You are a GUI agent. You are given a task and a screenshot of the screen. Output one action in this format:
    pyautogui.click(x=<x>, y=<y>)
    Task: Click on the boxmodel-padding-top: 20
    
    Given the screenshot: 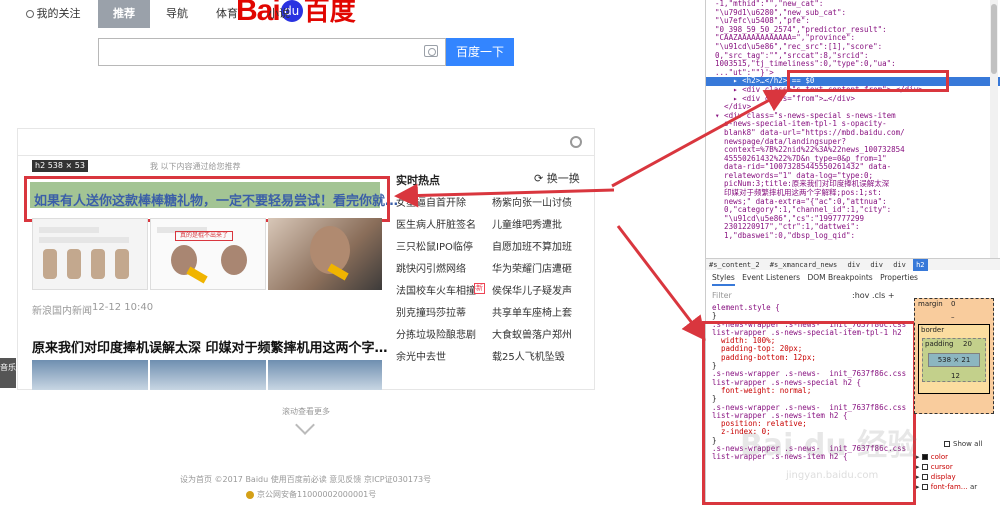 What is the action you would take?
    pyautogui.click(x=967, y=344)
    